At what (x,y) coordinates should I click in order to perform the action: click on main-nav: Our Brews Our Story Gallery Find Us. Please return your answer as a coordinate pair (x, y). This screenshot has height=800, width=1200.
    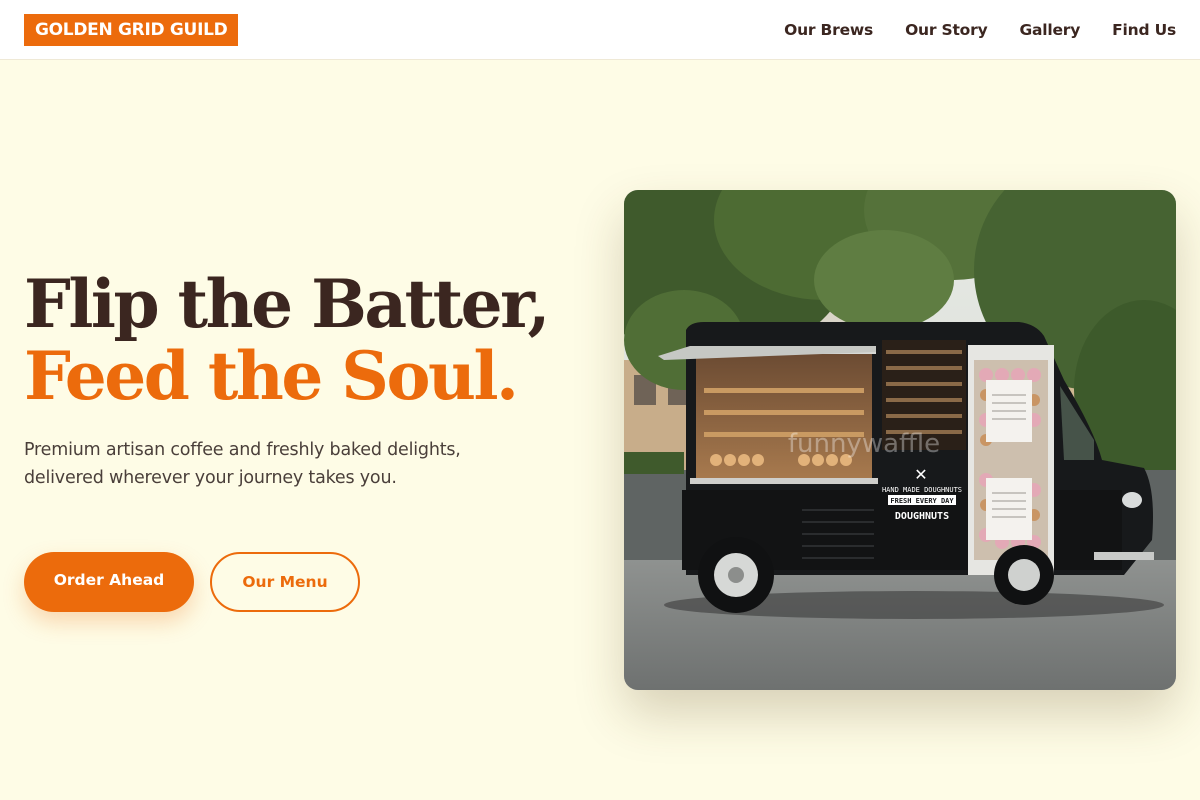
    Looking at the image, I should click on (980, 30).